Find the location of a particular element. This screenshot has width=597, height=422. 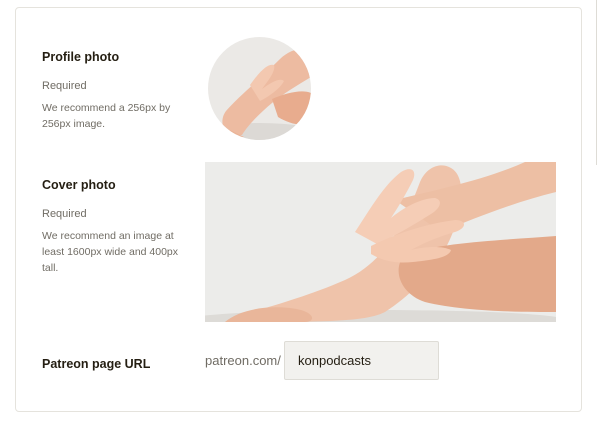

profile-photo-help: We recommend a 256px by 256px image. is located at coordinates (106, 116).